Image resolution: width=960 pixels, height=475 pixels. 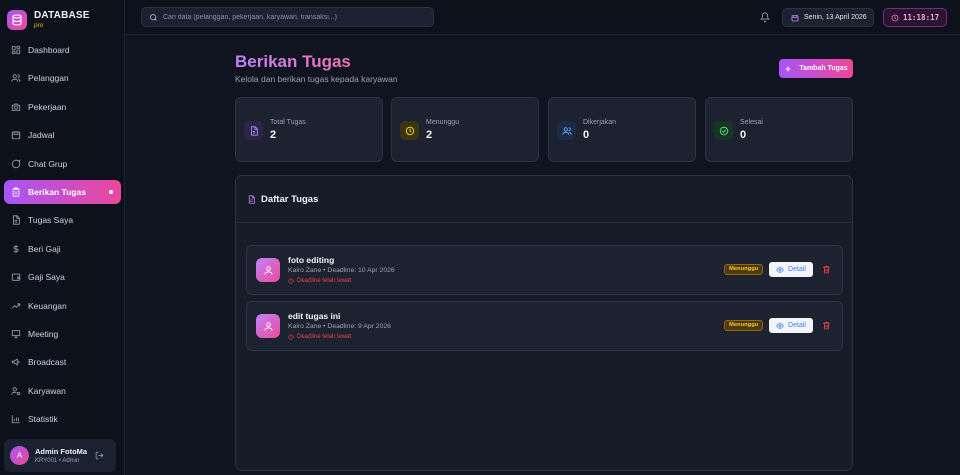 I want to click on sidebar-item-label: Beri Gaji, so click(x=44, y=248).